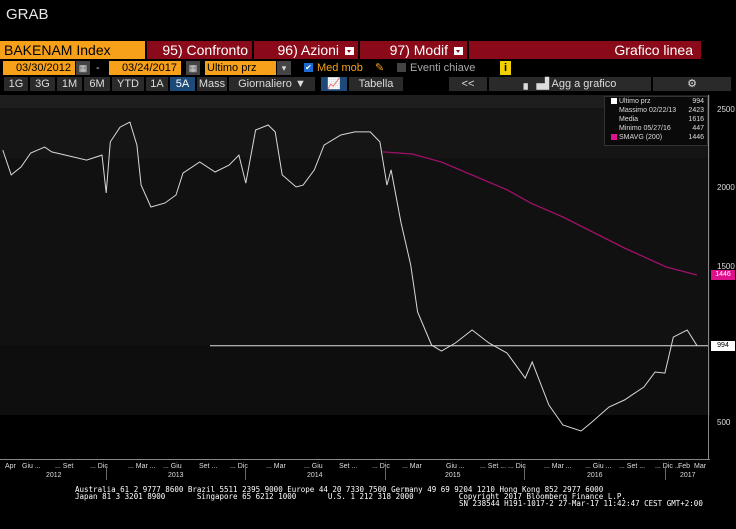 The image size is (736, 529). Describe the element at coordinates (635, 101) in the screenshot. I see `legend-label: Ultimo prz` at that location.